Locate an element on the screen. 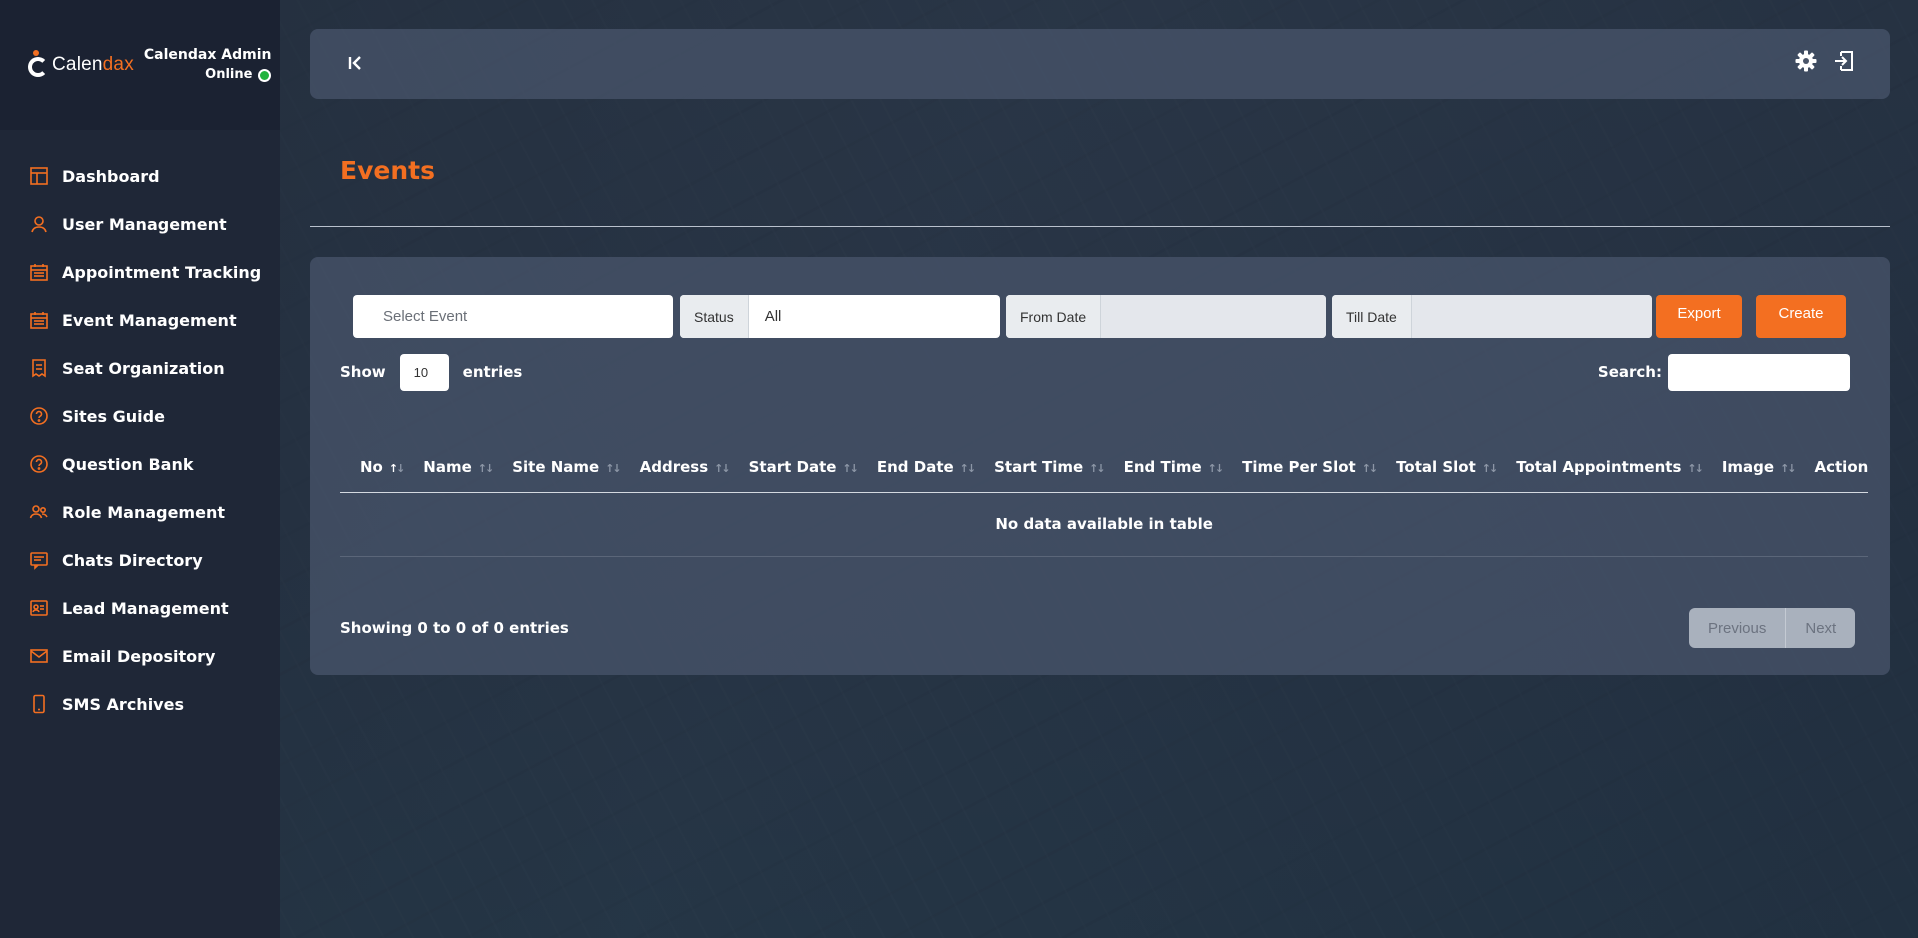 Image resolution: width=1918 pixels, height=938 pixels. online-status-dot is located at coordinates (265, 75).